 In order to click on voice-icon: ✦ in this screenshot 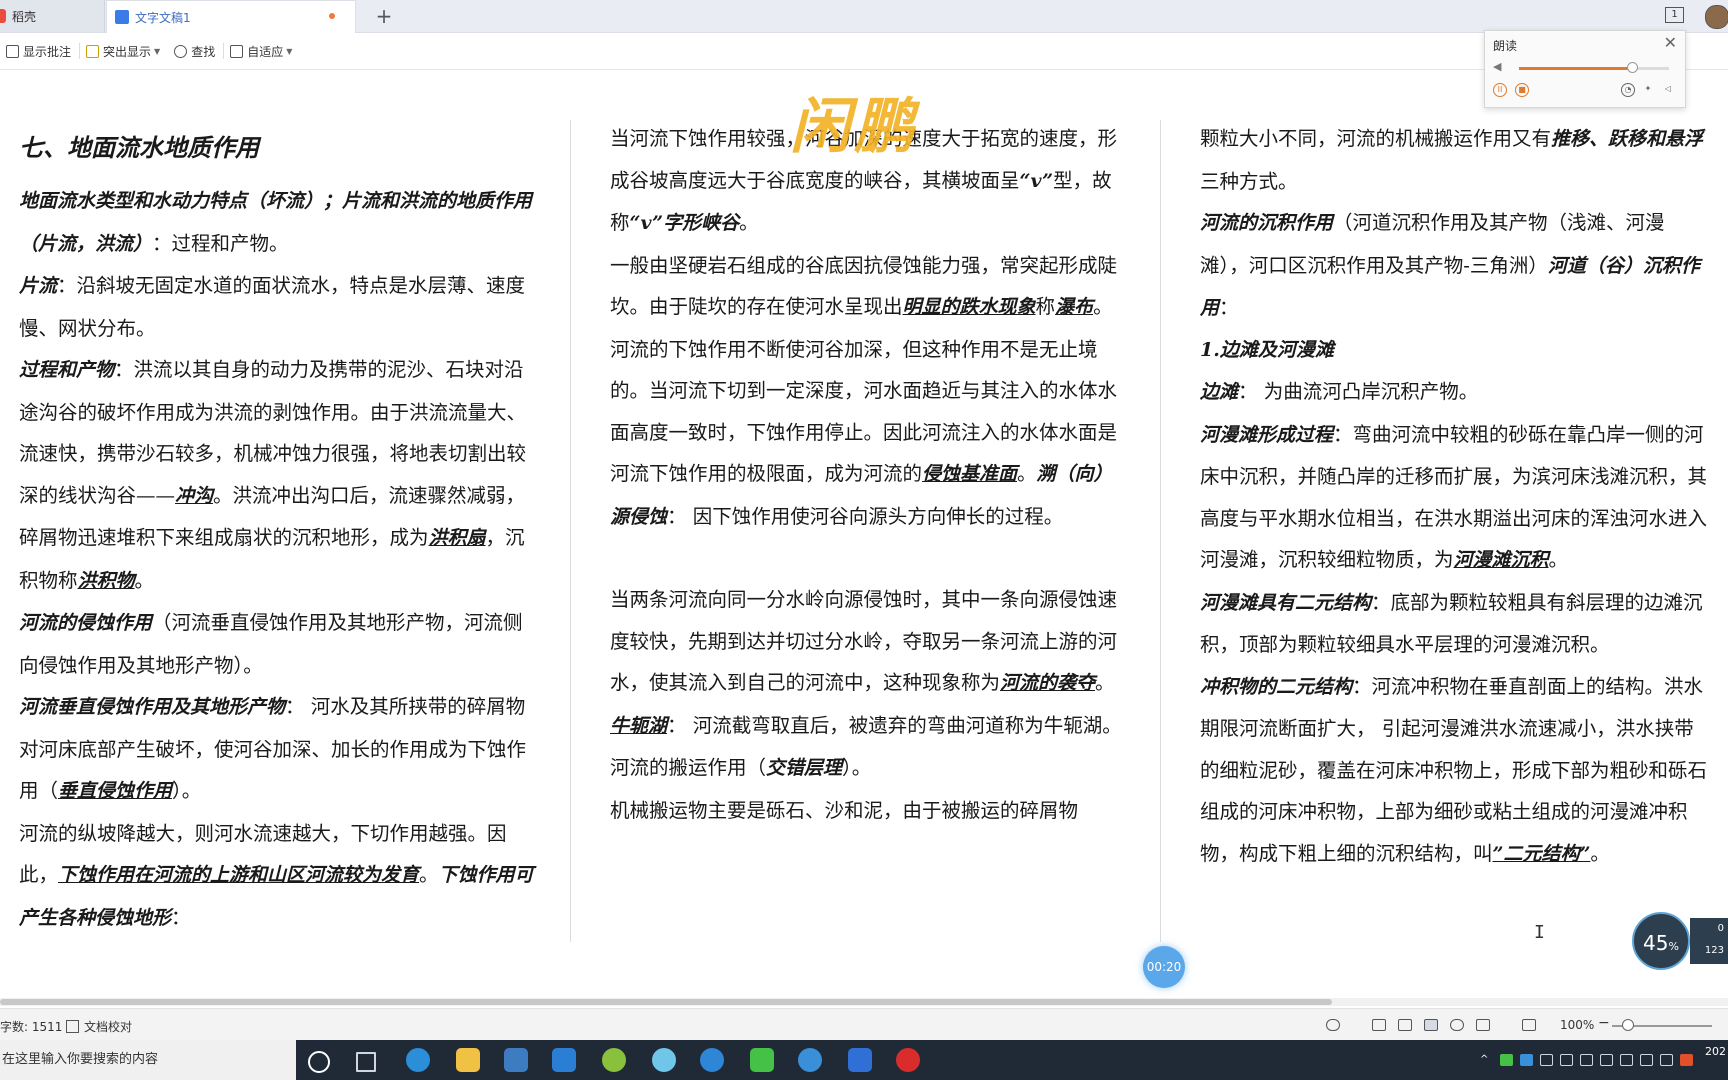, I will do `click(1648, 90)`.